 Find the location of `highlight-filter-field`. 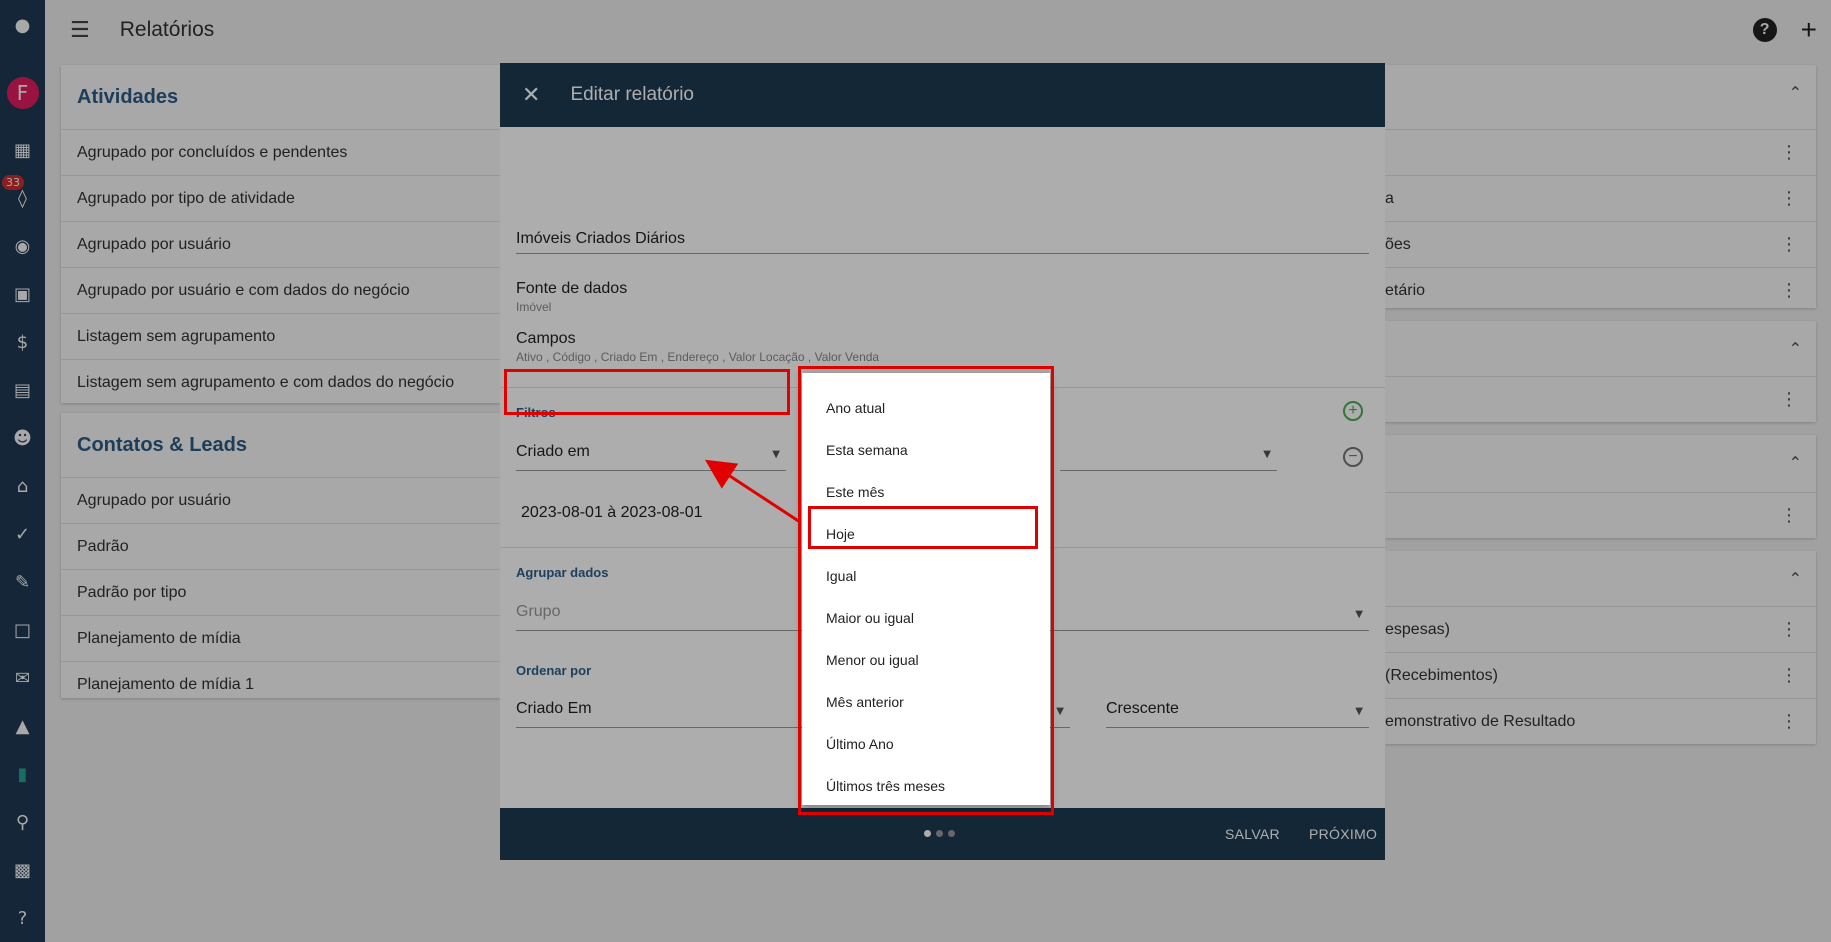

highlight-filter-field is located at coordinates (647, 392).